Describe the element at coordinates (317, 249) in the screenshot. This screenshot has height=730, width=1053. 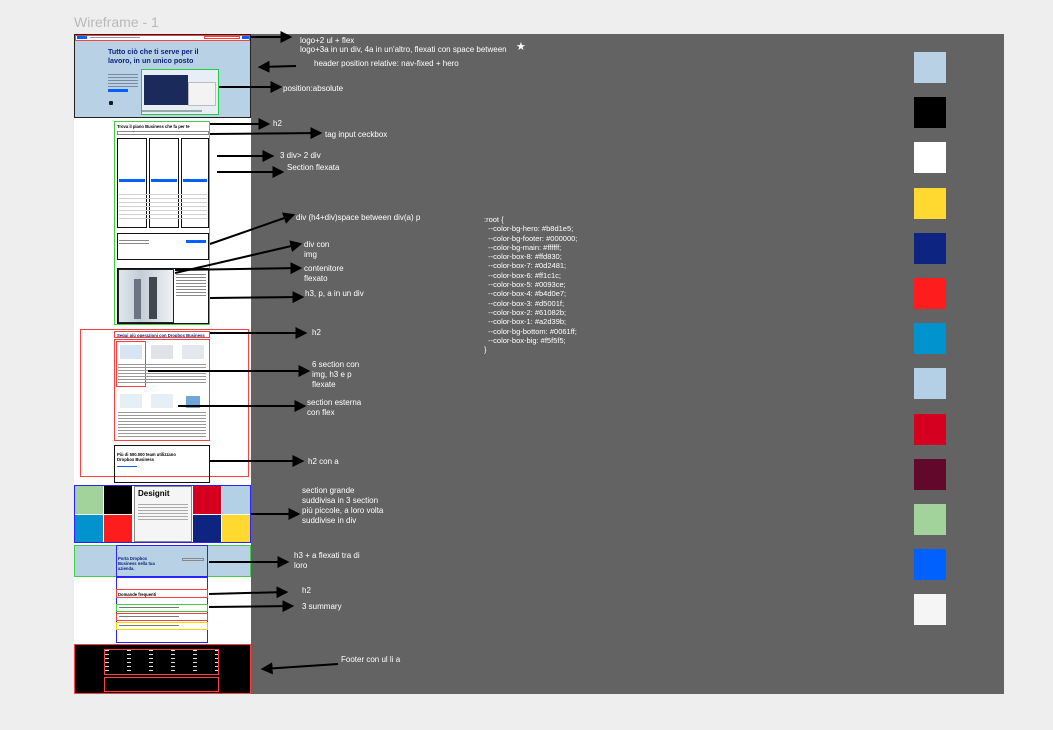
I see `note-div-img: div con img` at that location.